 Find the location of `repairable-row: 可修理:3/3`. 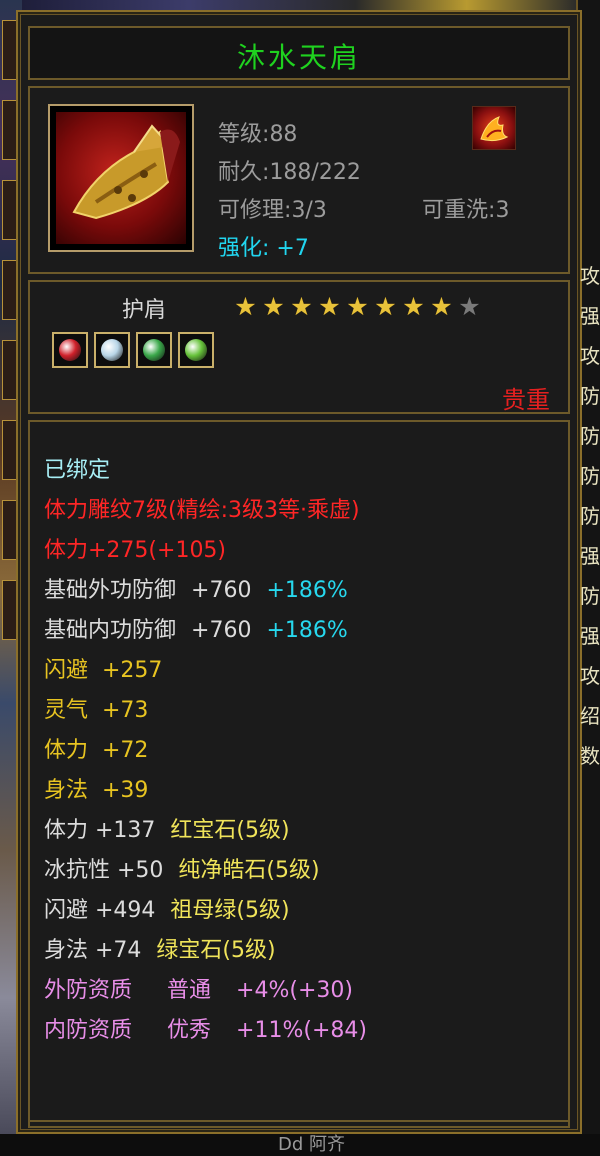

repairable-row: 可修理:3/3 is located at coordinates (272, 210).